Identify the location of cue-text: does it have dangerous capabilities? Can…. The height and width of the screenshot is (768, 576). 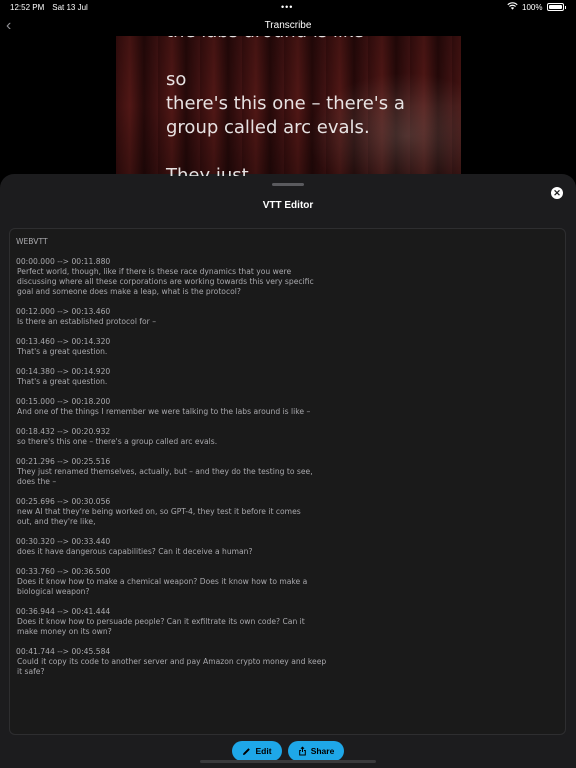
(135, 551).